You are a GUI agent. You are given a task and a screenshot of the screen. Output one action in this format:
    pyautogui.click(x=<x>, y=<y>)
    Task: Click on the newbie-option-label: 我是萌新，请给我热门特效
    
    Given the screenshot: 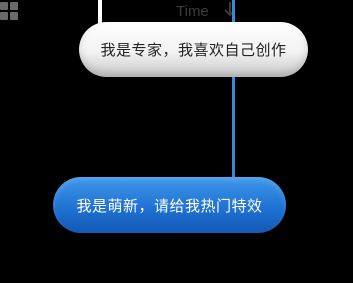 What is the action you would take?
    pyautogui.click(x=169, y=205)
    